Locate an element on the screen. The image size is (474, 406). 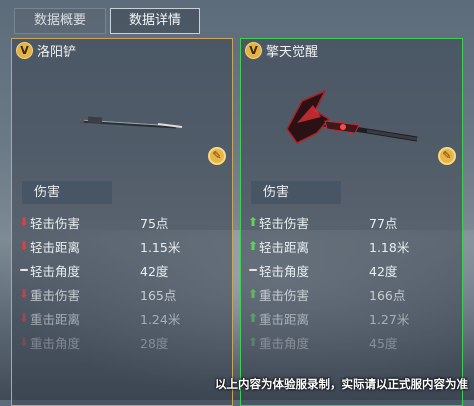
stat-value: 1.24米 is located at coordinates (160, 319).